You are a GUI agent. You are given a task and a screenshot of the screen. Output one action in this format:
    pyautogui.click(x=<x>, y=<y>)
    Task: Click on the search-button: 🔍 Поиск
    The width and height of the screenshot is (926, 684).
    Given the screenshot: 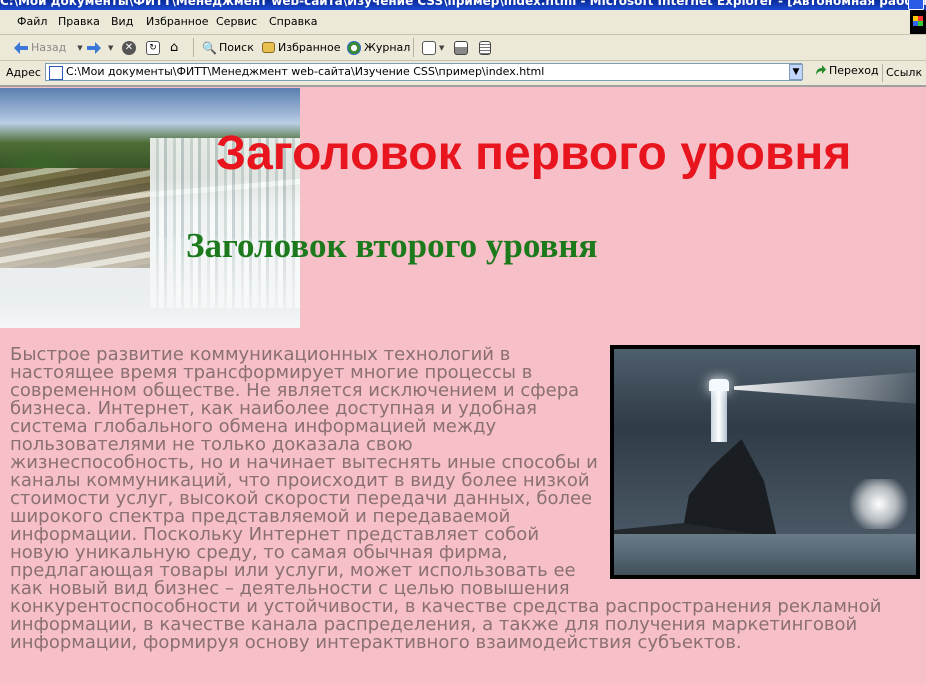 What is the action you would take?
    pyautogui.click(x=228, y=47)
    